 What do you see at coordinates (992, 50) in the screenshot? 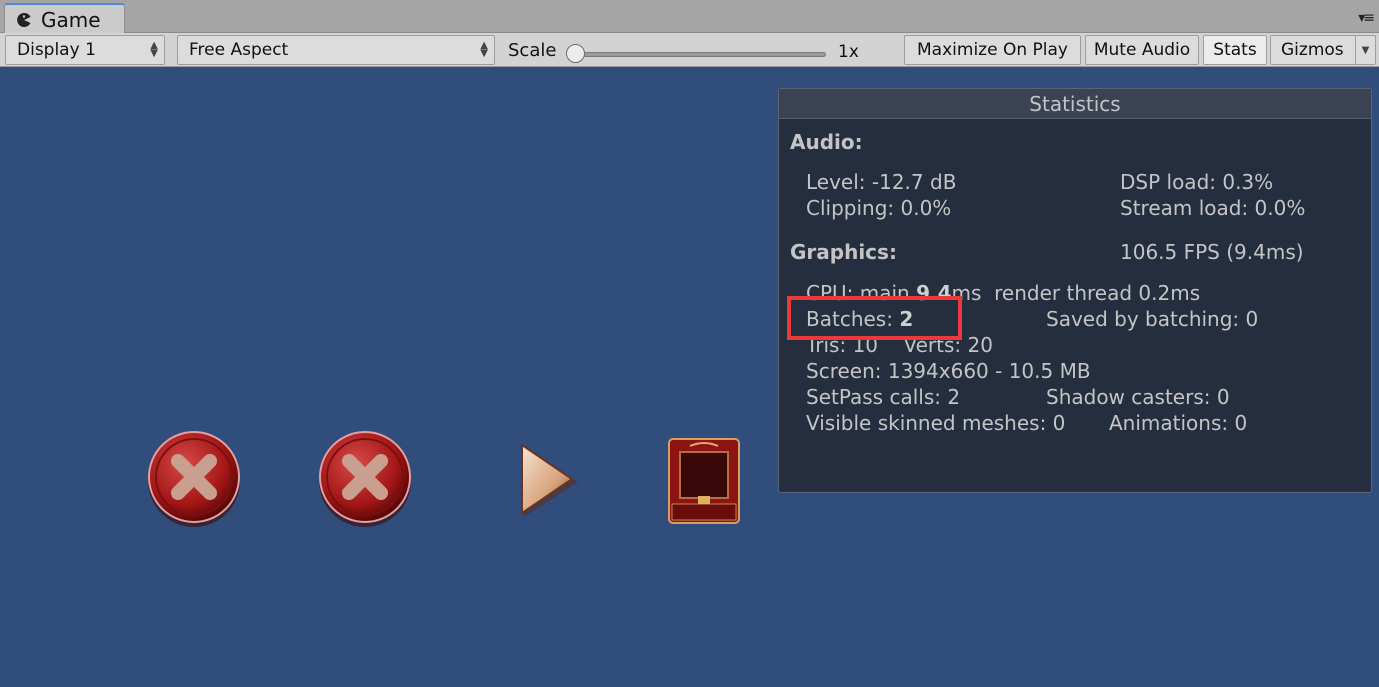
I see `maximize-on-play-button: Maximize On Play` at bounding box center [992, 50].